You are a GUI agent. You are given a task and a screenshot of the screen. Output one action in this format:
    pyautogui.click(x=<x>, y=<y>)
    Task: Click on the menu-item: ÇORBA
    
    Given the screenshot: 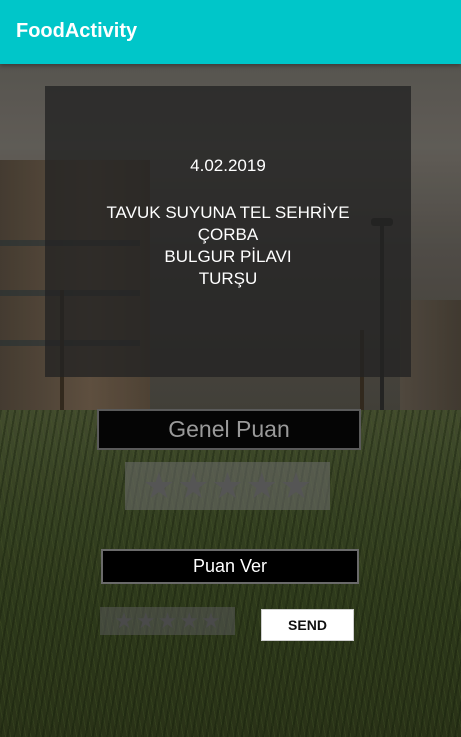 What is the action you would take?
    pyautogui.click(x=228, y=234)
    